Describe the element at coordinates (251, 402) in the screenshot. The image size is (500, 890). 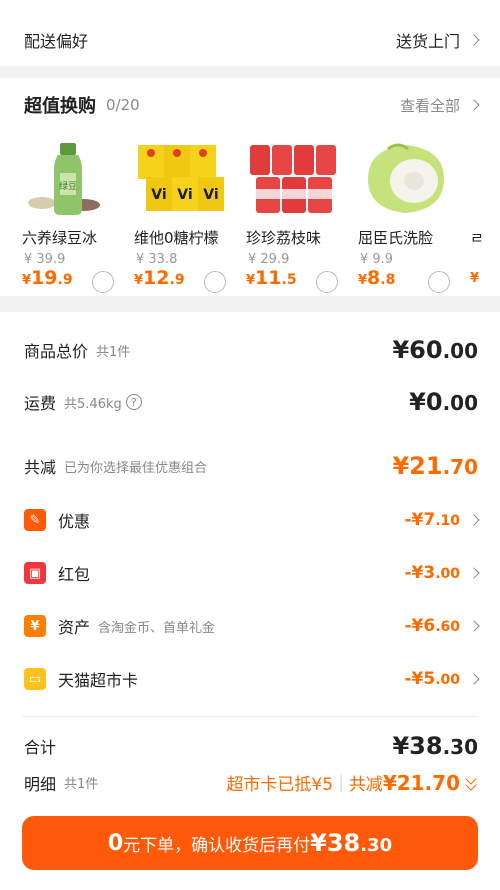
I see `shipping-row: 运费 共5.46kg ? ¥0.00` at that location.